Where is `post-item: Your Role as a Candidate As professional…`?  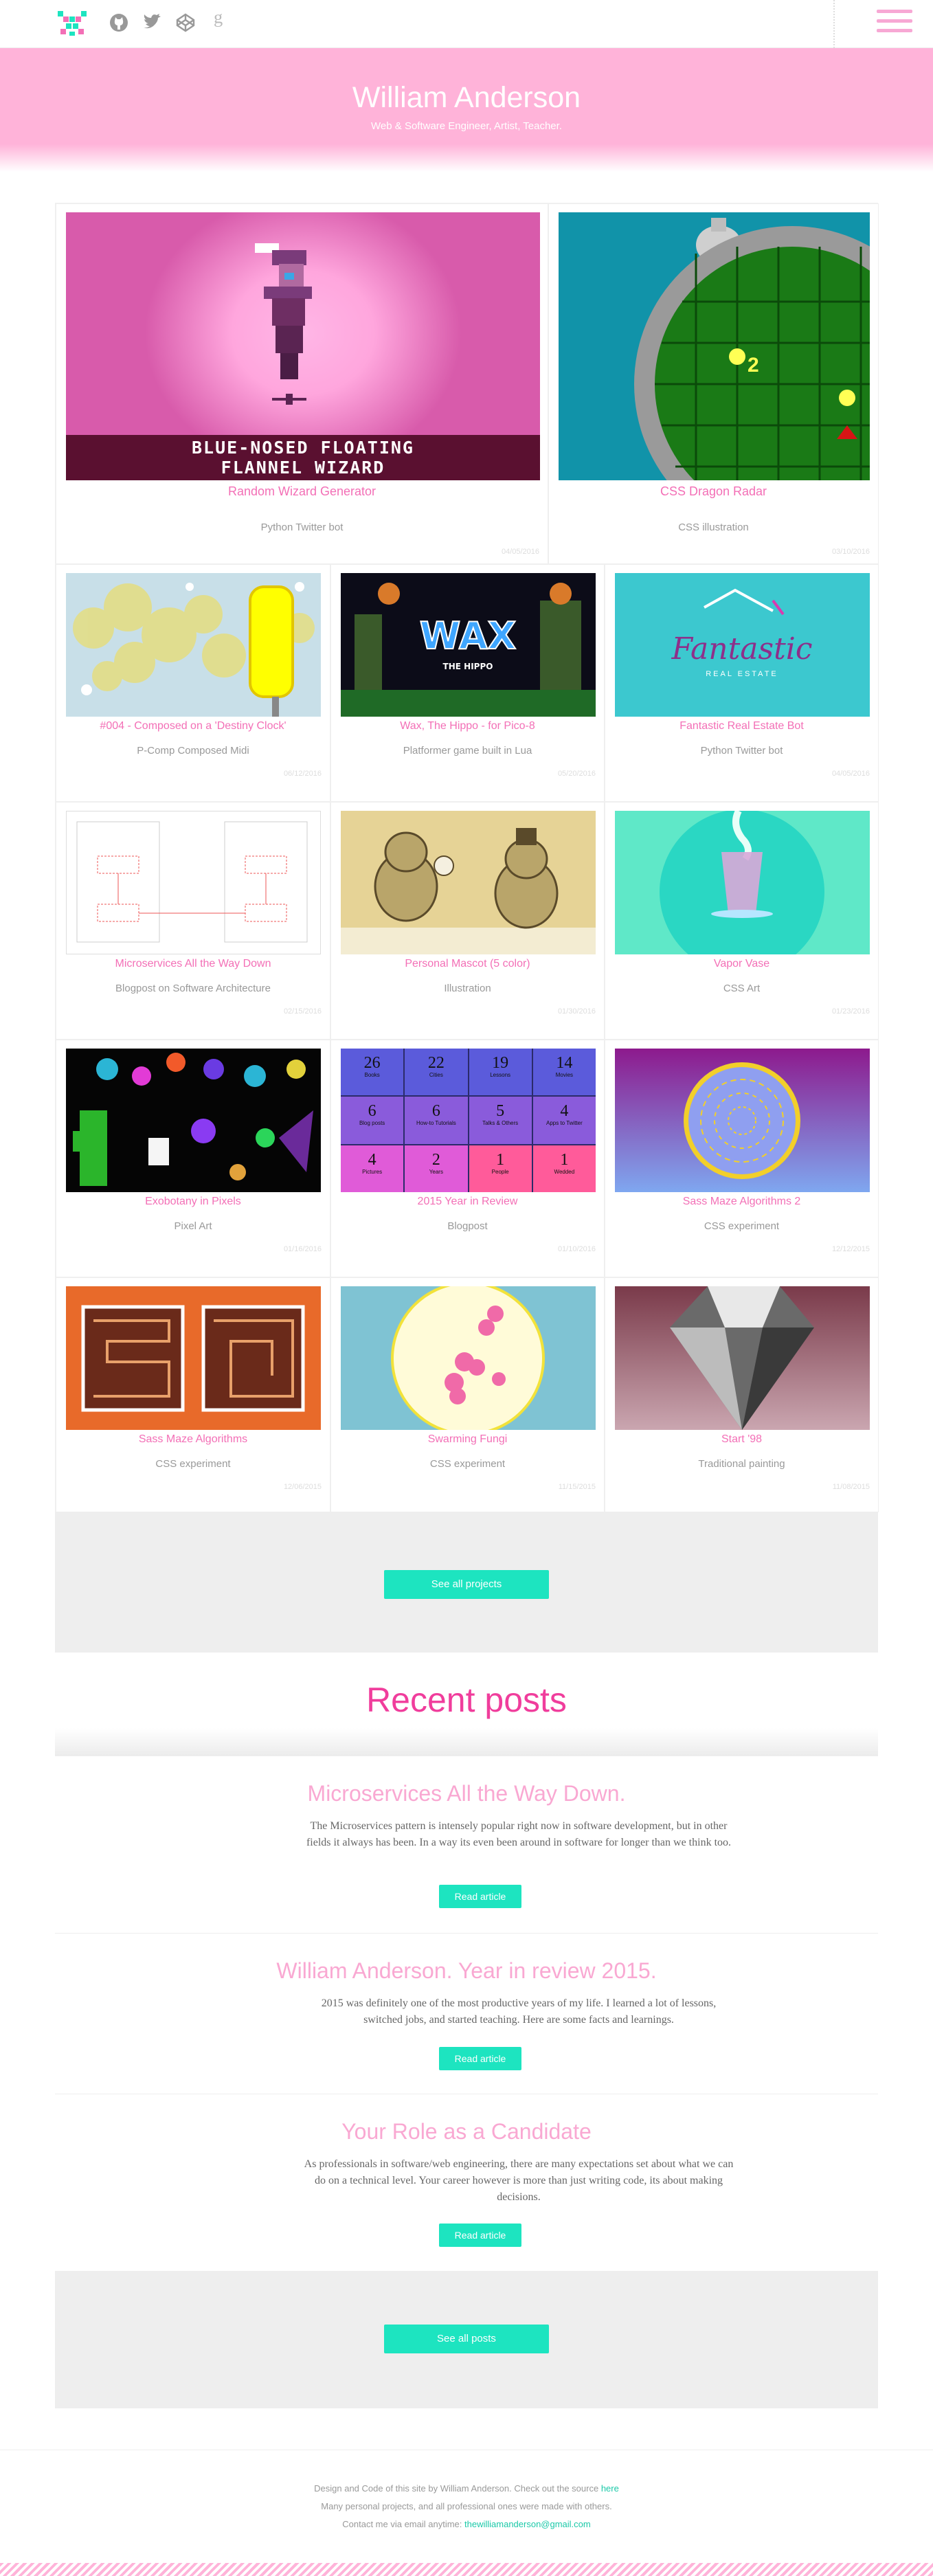
post-item: Your Role as a Candidate As professional… is located at coordinates (466, 2182).